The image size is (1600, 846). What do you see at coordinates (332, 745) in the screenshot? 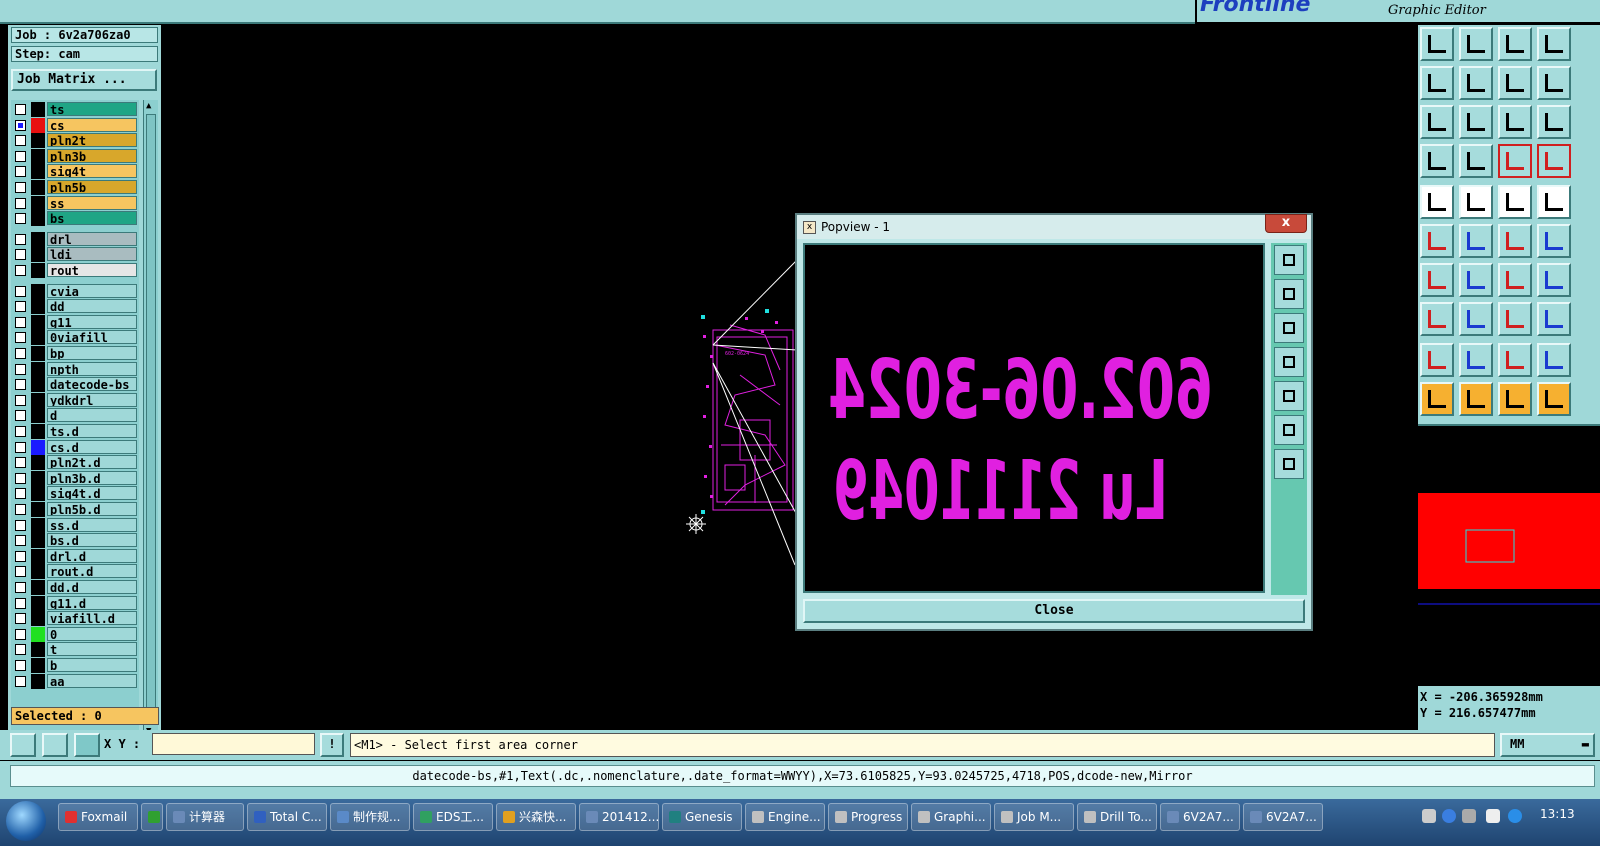
I see `exclamation-button: !` at bounding box center [332, 745].